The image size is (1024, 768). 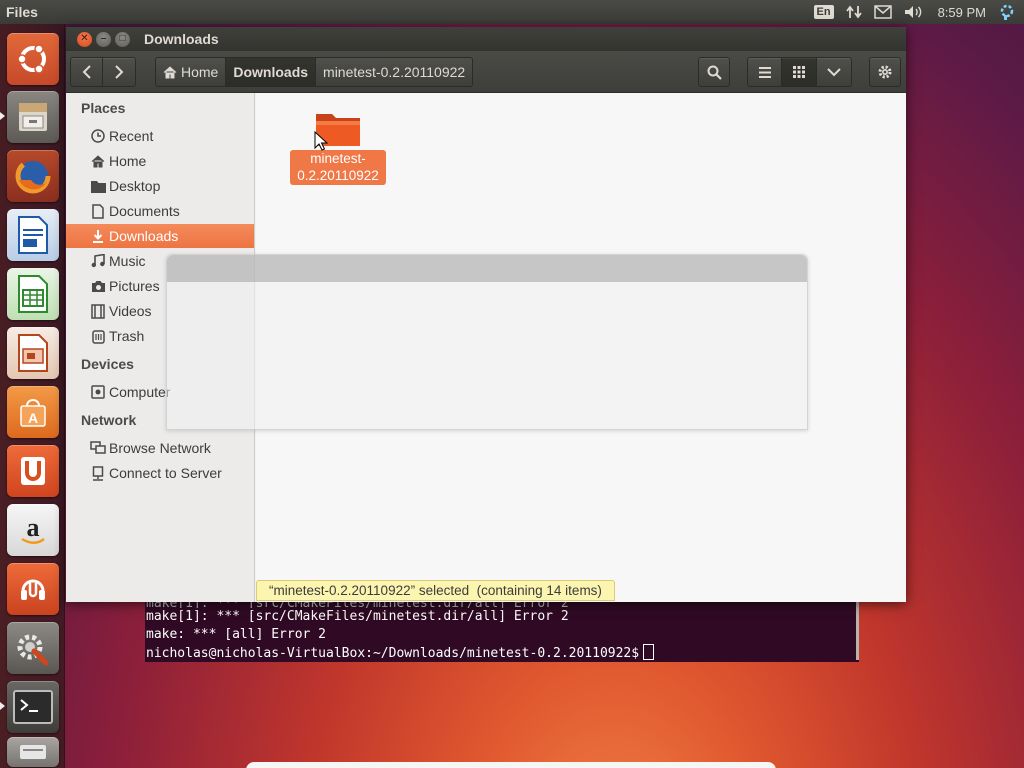 What do you see at coordinates (98, 473) in the screenshot?
I see `server-icon` at bounding box center [98, 473].